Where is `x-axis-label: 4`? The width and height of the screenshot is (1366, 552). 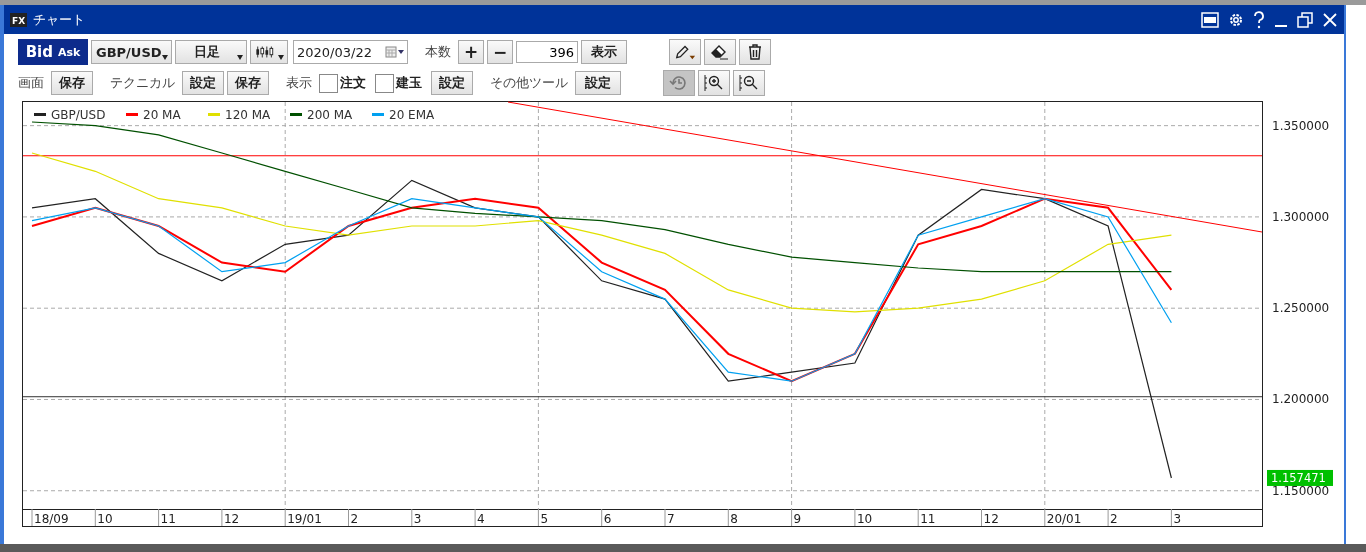 x-axis-label: 4 is located at coordinates (481, 519).